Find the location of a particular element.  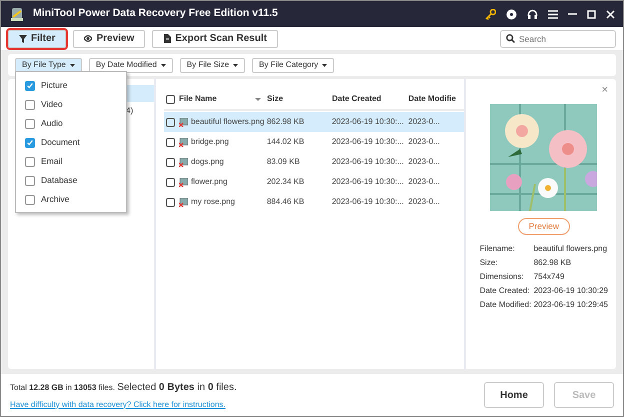

table-cell: beautiful flowers.png is located at coordinates (227, 122).